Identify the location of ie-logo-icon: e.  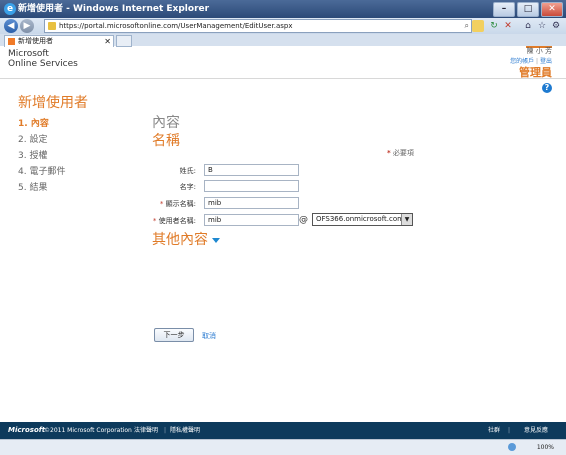
(10, 9).